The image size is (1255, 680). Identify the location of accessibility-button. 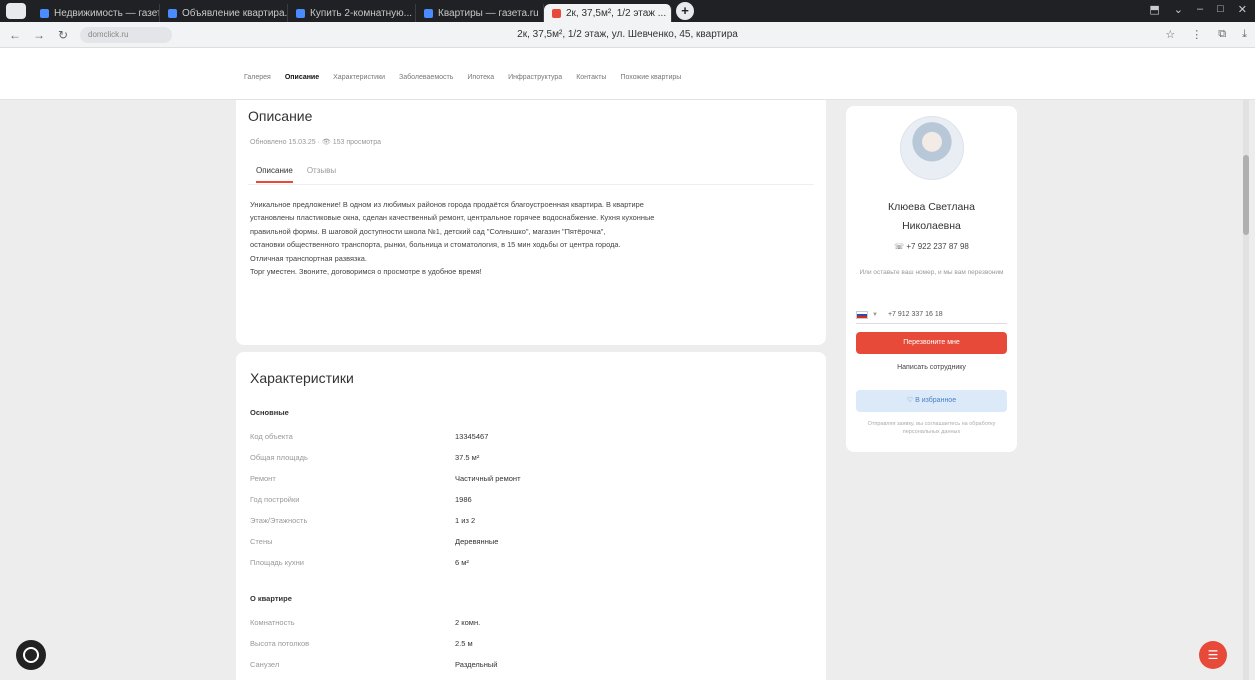
(31, 655).